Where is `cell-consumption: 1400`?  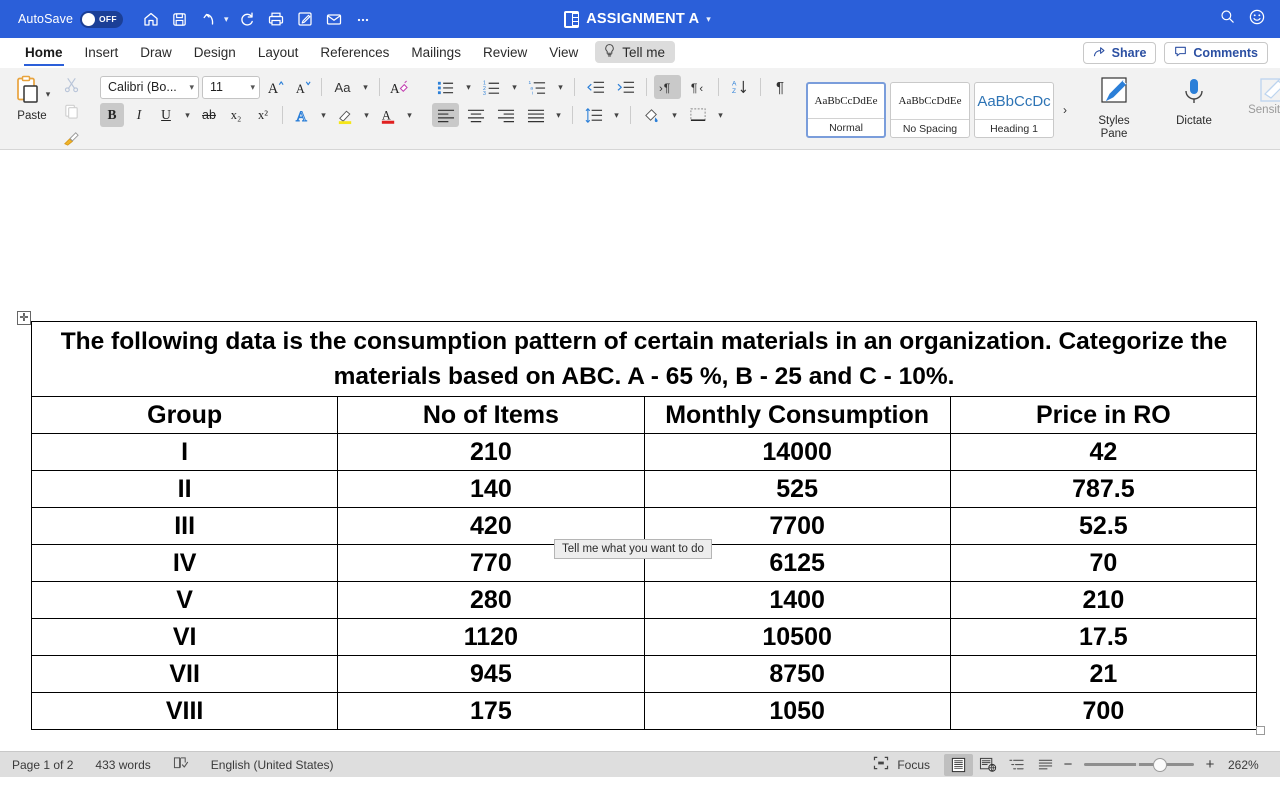
cell-consumption: 1400 is located at coordinates (797, 600).